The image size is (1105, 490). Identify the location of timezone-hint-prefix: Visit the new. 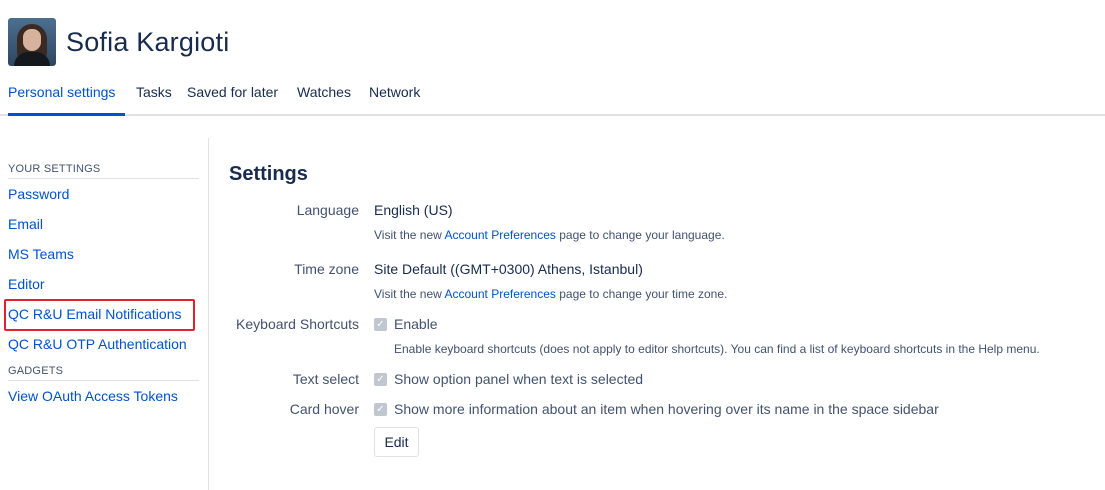
(409, 294).